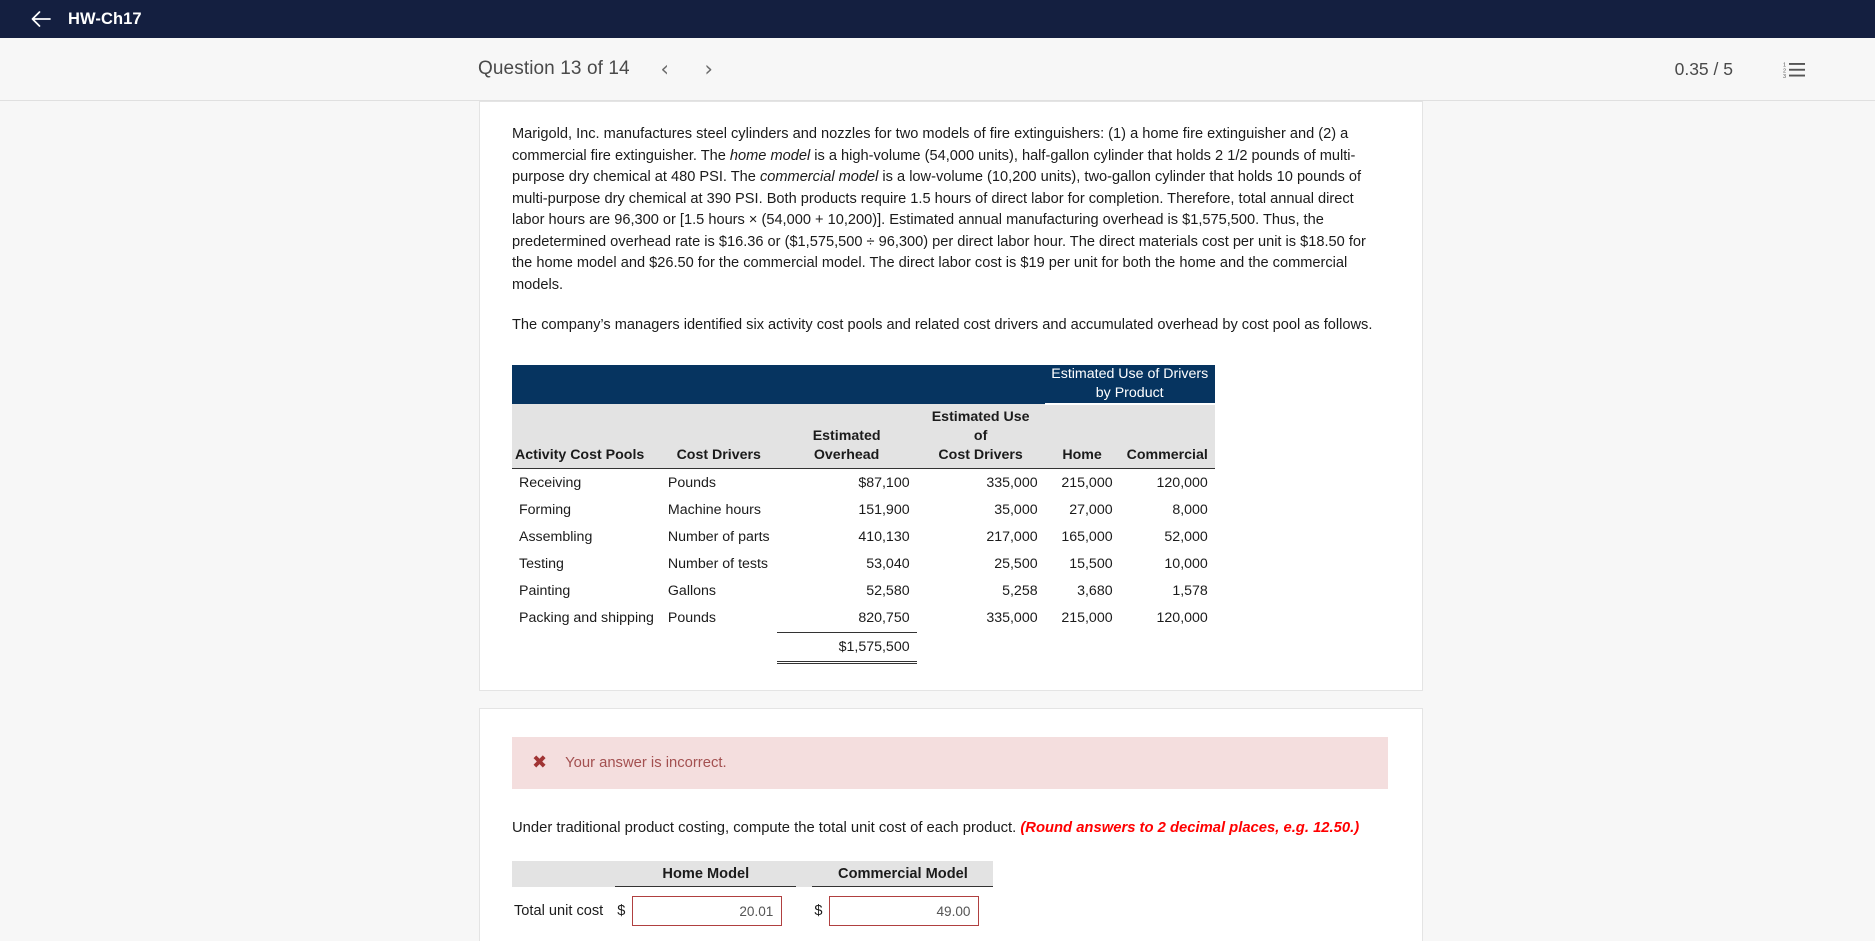 The image size is (1875, 941). I want to click on home-input-cell, so click(714, 911).